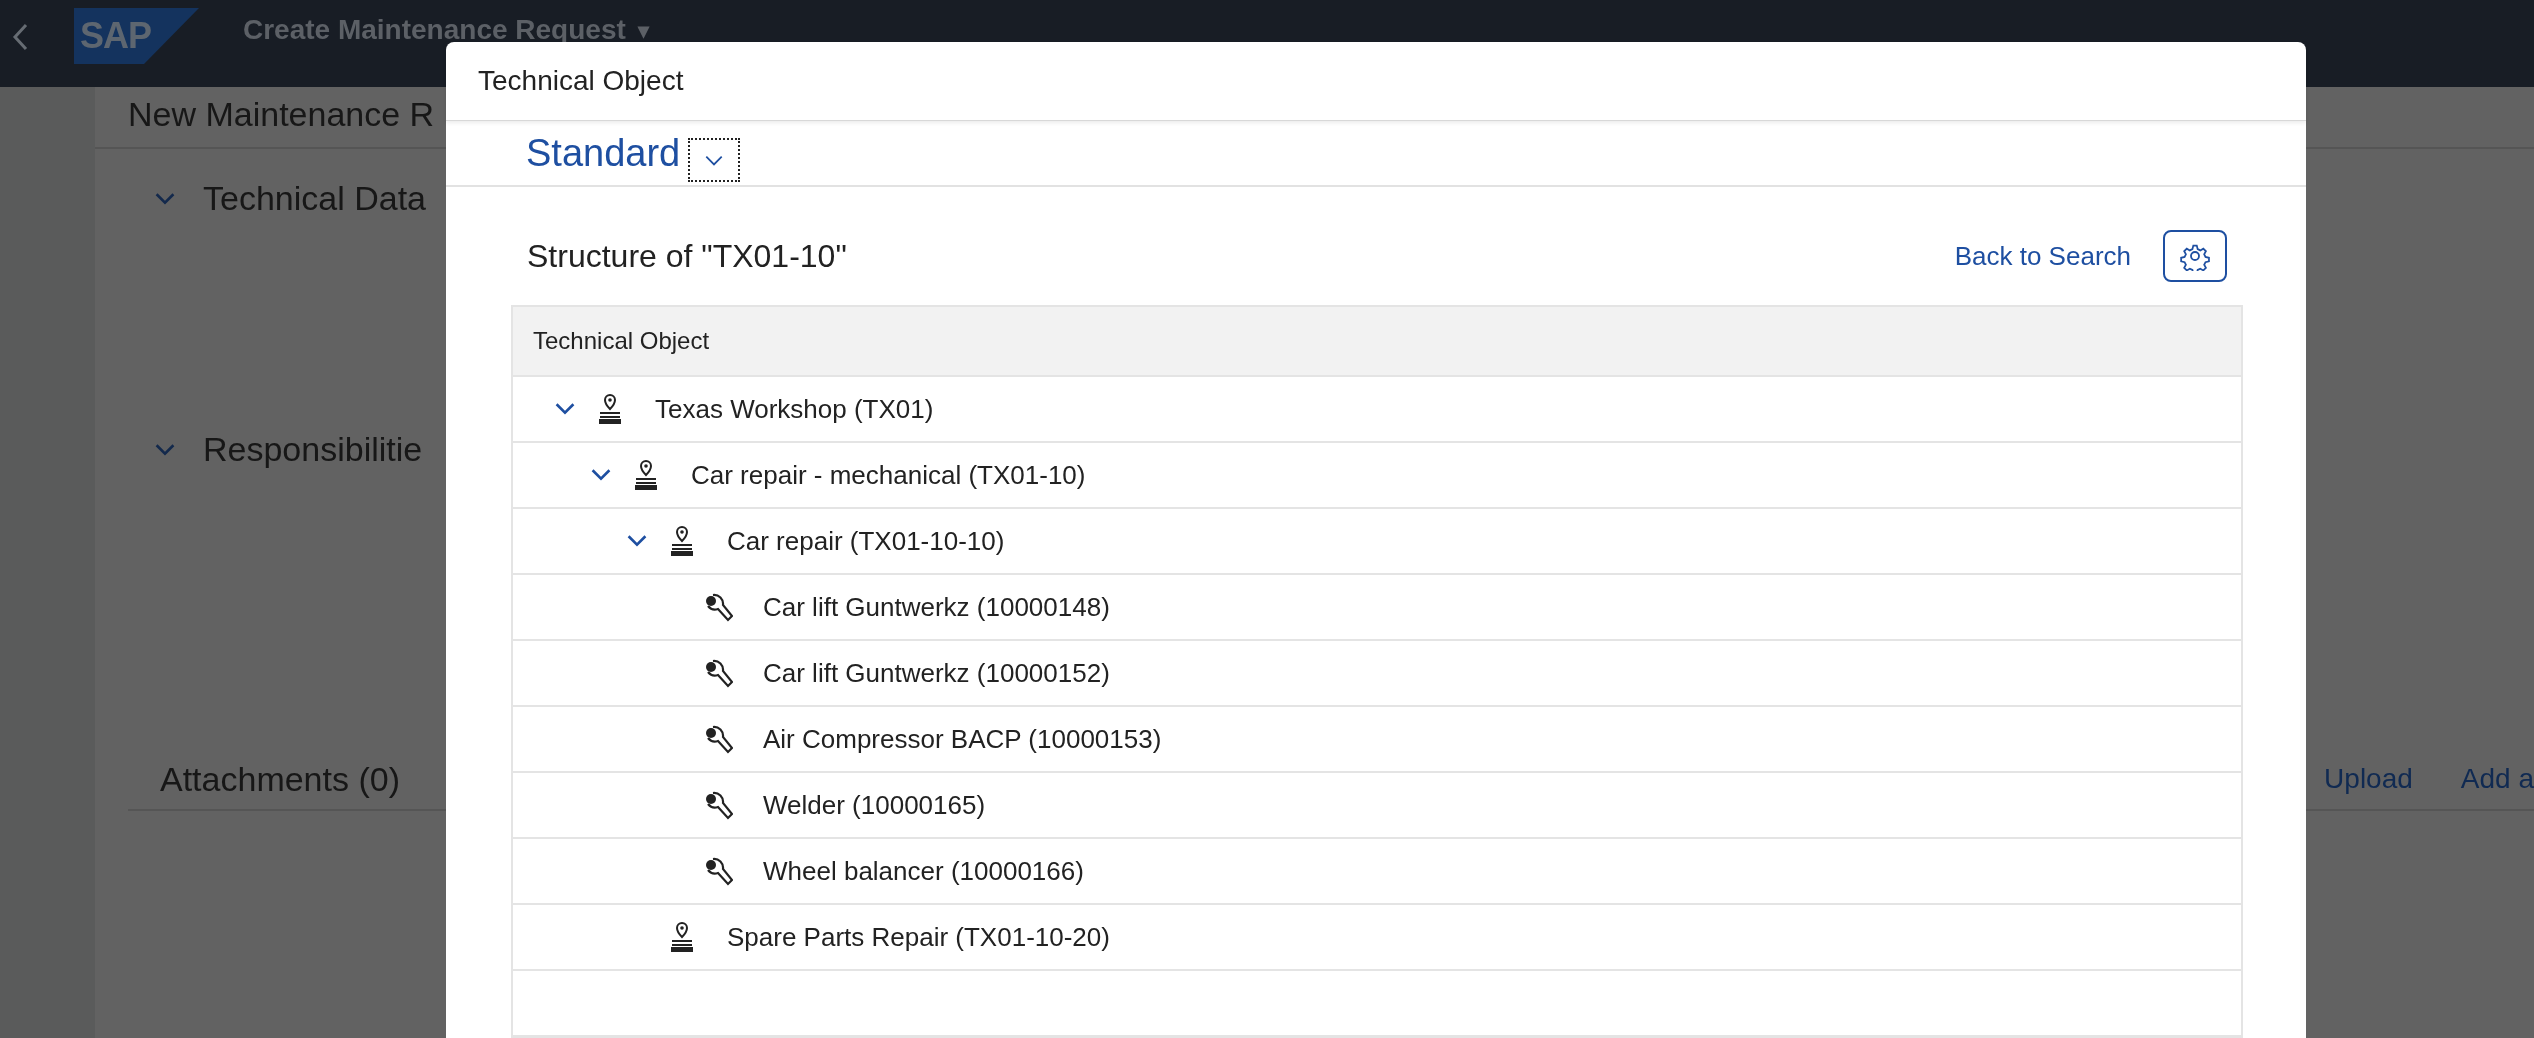 This screenshot has height=1038, width=2534. What do you see at coordinates (2195, 256) in the screenshot?
I see `settings-button` at bounding box center [2195, 256].